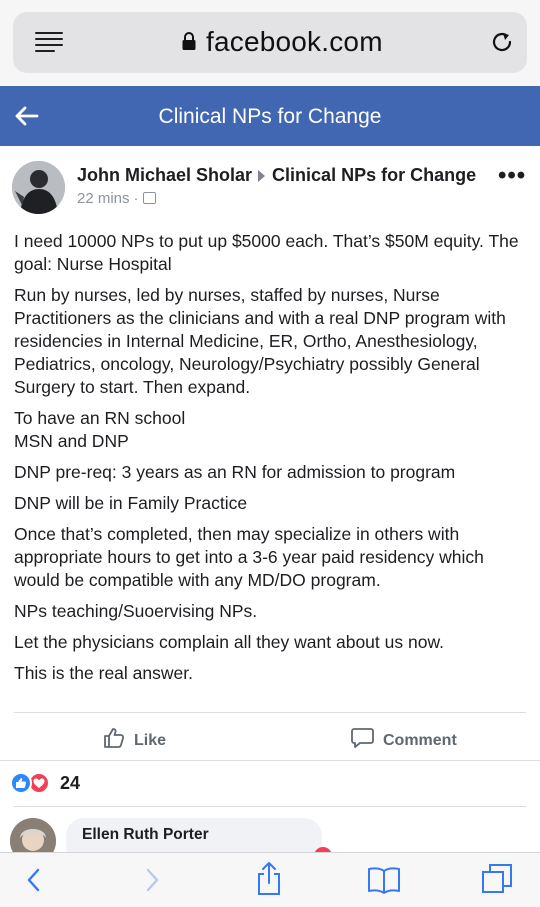  What do you see at coordinates (497, 879) in the screenshot?
I see `tabs-icon` at bounding box center [497, 879].